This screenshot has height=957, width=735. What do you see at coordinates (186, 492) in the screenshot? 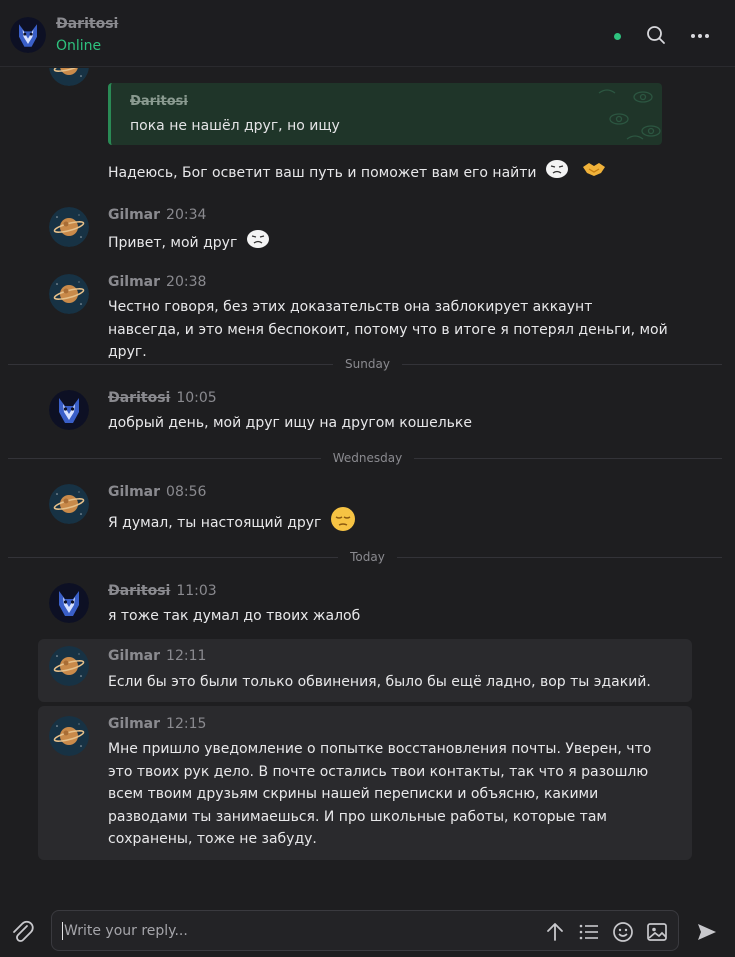
I see `message-time: 08:56` at bounding box center [186, 492].